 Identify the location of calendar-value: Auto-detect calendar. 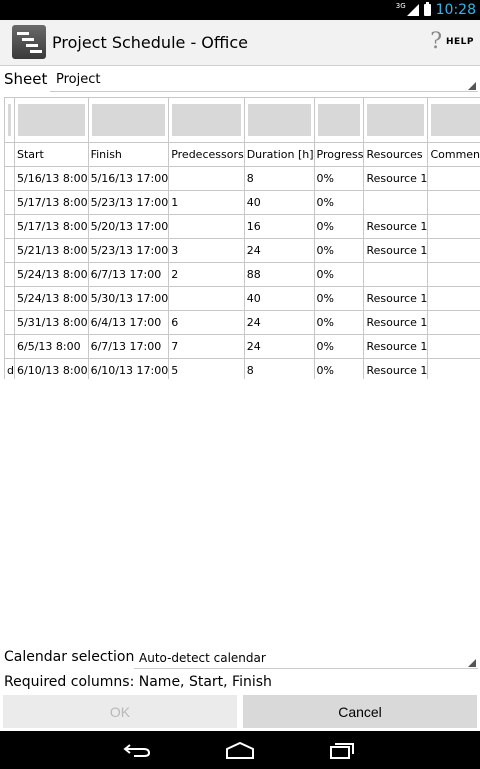
(202, 658).